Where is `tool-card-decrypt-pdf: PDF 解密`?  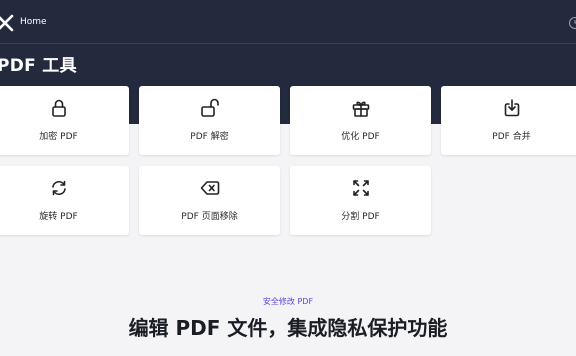
tool-card-decrypt-pdf: PDF 解密 is located at coordinates (209, 120).